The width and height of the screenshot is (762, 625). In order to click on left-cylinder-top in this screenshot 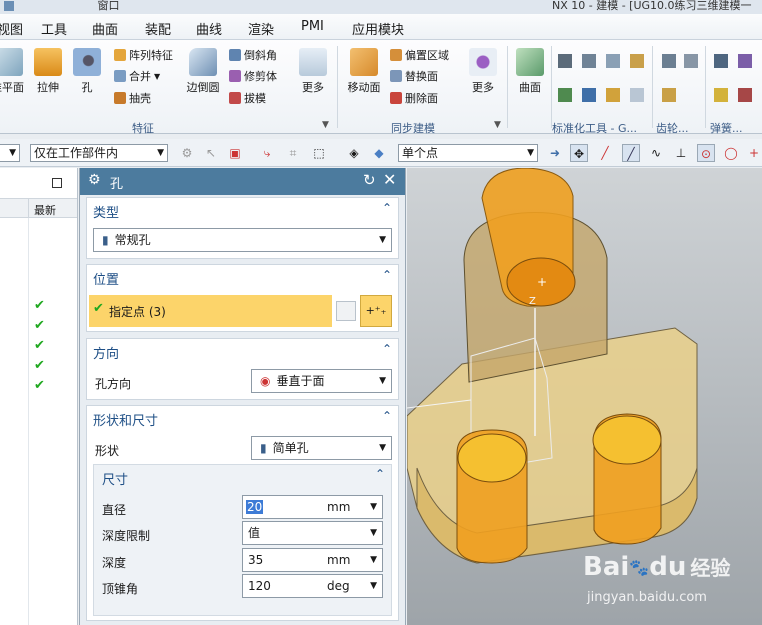, I will do `click(492, 458)`.